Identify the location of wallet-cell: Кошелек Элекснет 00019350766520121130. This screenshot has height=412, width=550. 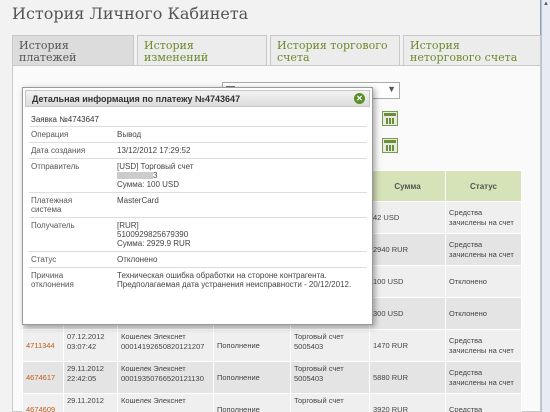
(165, 377).